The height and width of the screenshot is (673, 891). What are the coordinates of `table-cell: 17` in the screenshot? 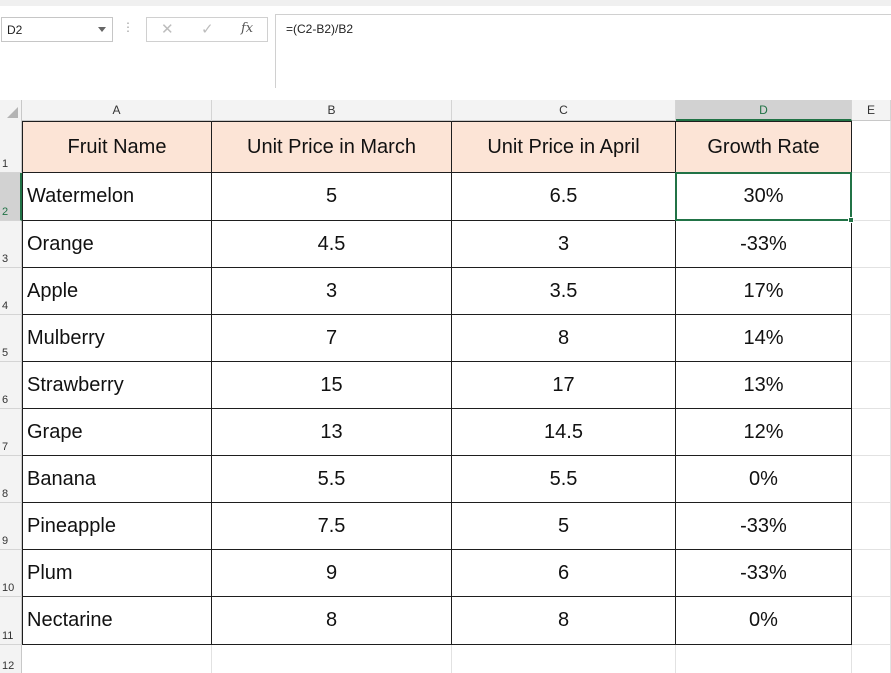 It's located at (564, 385).